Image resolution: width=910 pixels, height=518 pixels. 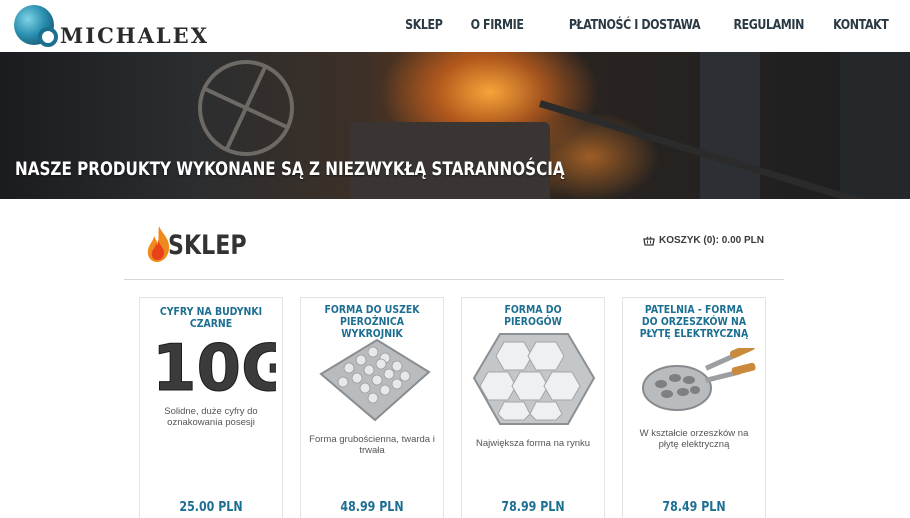 I want to click on dumpling-mould-image, so click(x=375, y=380).